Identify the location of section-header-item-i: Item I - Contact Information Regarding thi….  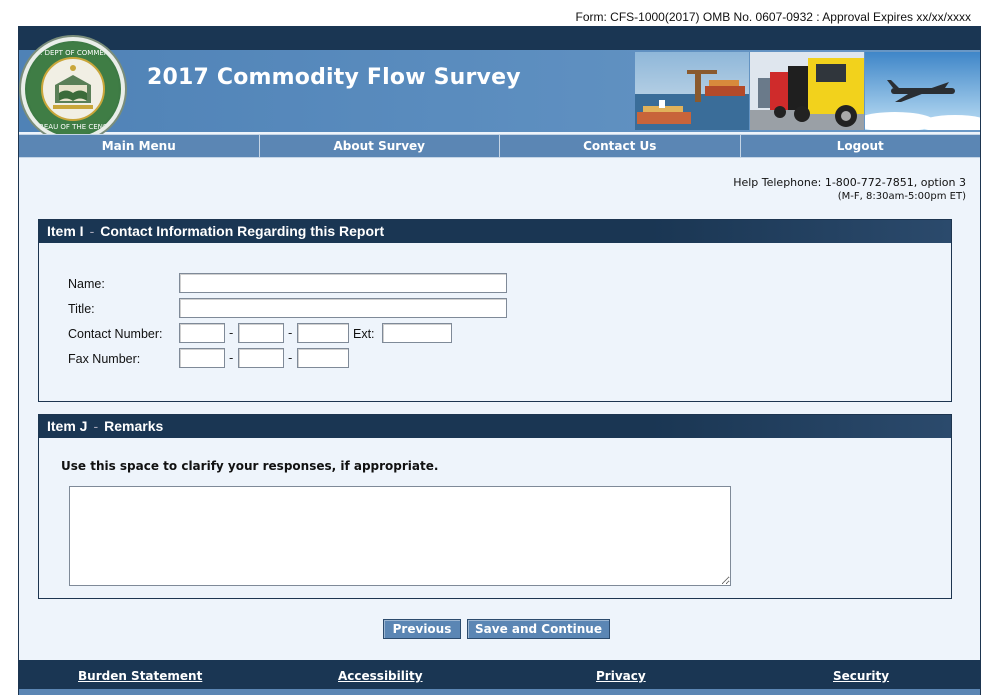
(495, 231).